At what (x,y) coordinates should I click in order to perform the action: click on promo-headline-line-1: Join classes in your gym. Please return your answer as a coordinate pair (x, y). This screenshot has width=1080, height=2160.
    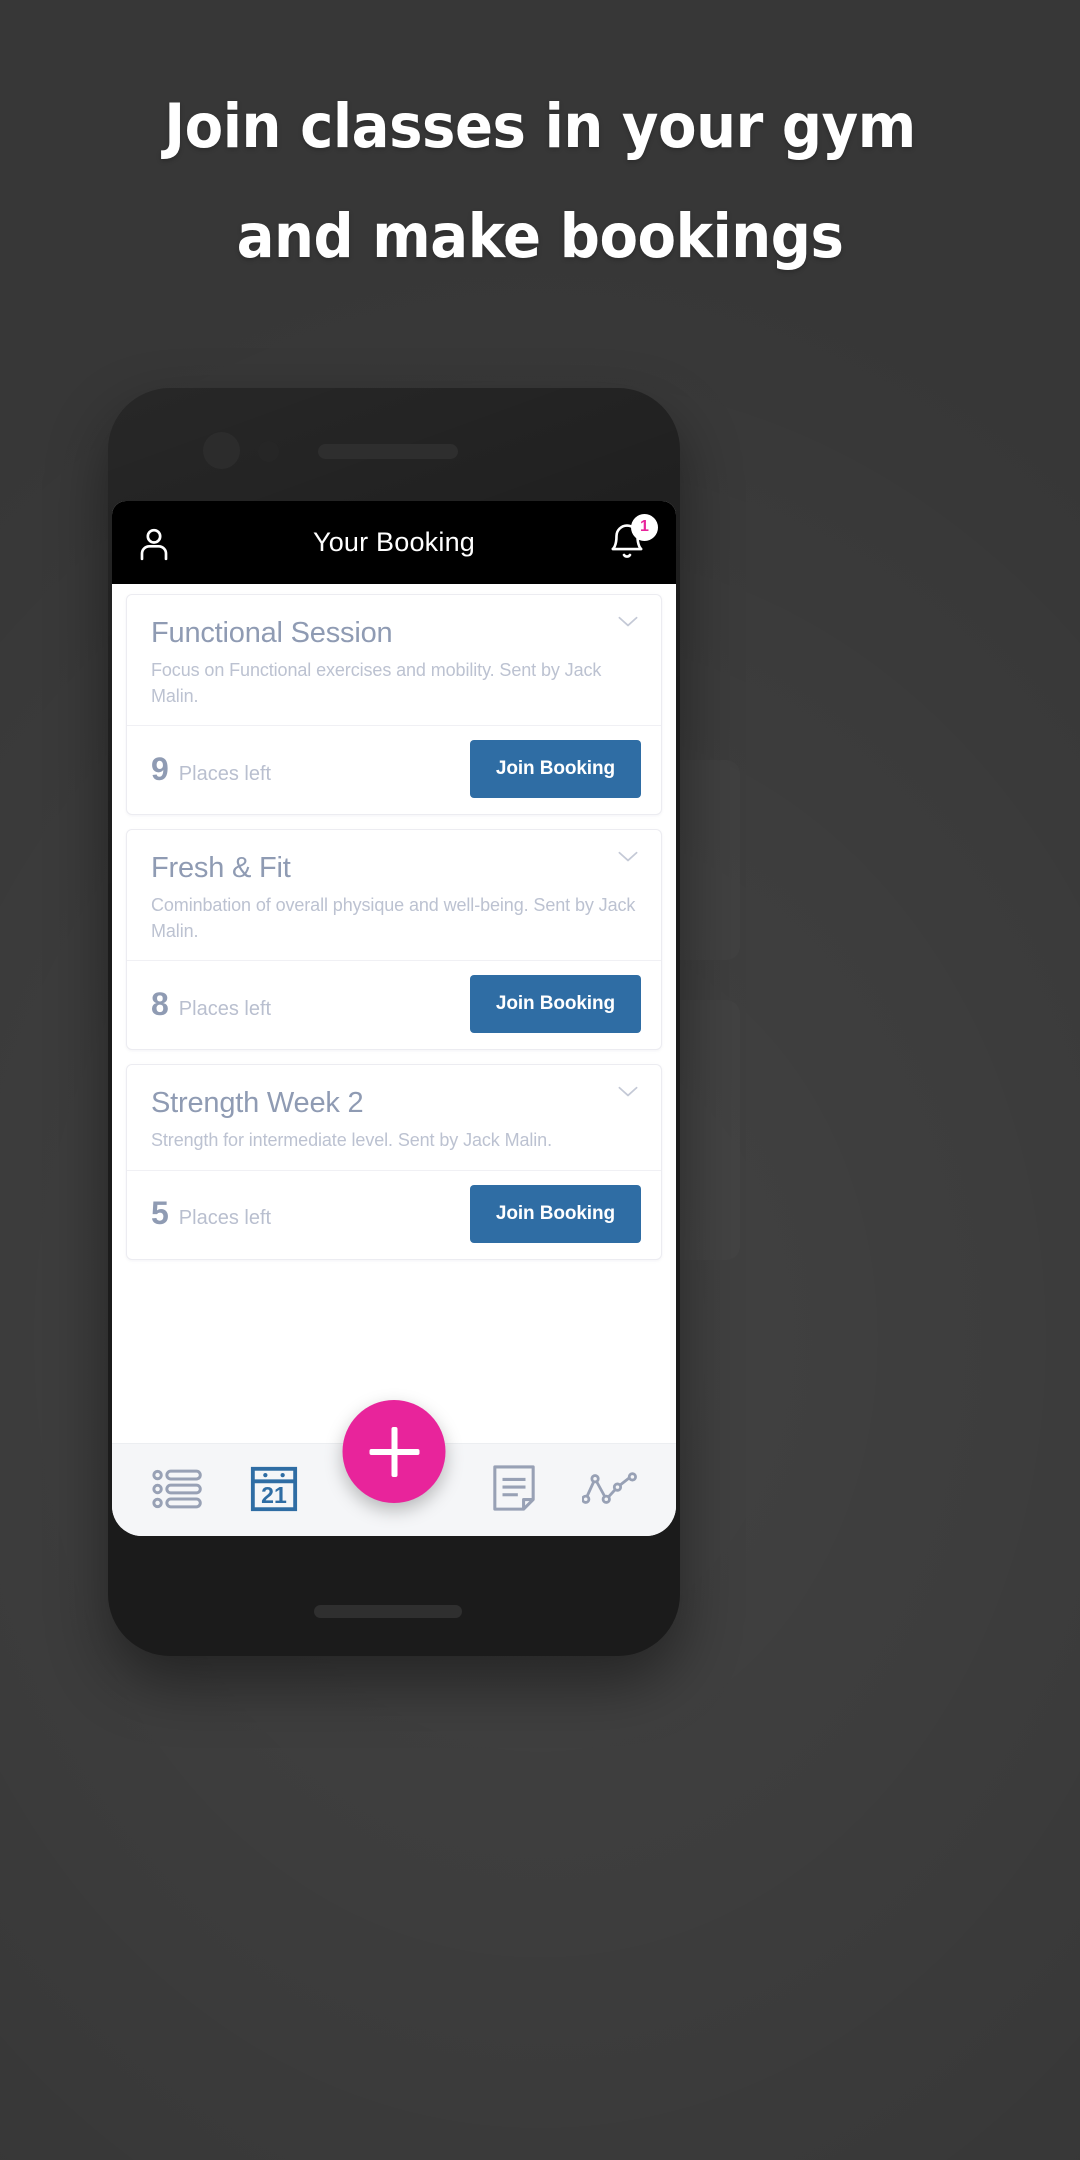
    Looking at the image, I should click on (540, 126).